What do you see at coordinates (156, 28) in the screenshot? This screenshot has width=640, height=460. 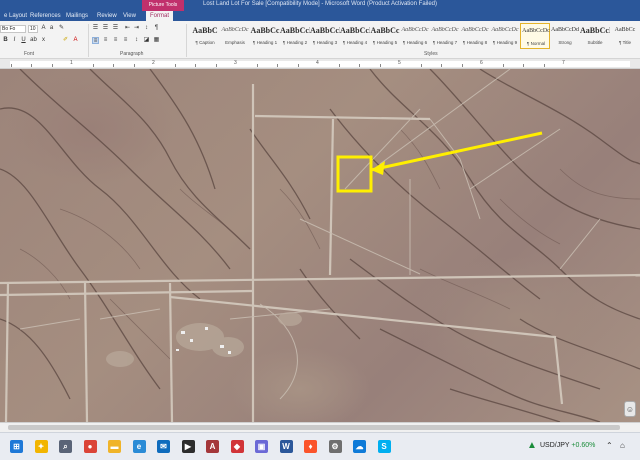 I see `show-marks-icon: ¶` at bounding box center [156, 28].